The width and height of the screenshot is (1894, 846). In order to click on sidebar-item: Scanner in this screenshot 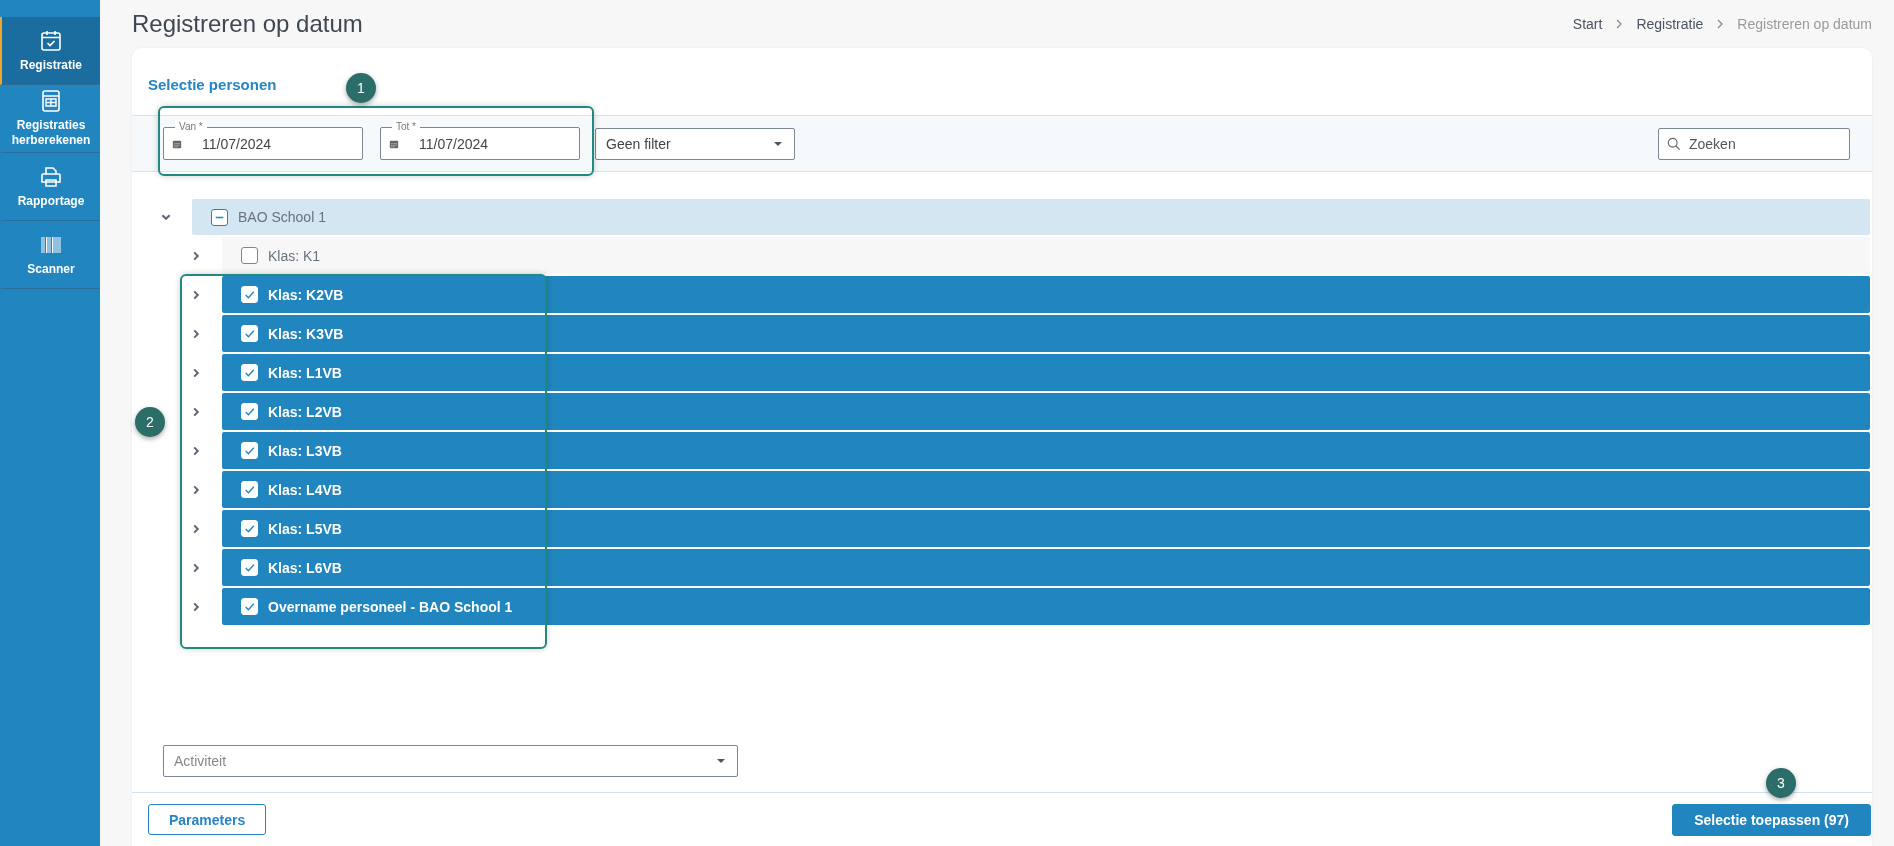, I will do `click(50, 255)`.